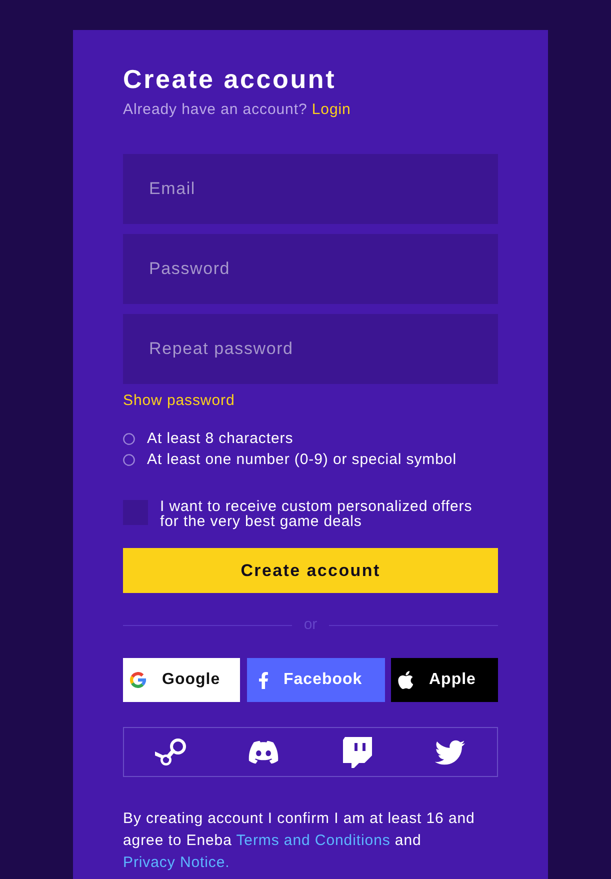 The height and width of the screenshot is (879, 611). What do you see at coordinates (138, 680) in the screenshot?
I see `google-g-icon` at bounding box center [138, 680].